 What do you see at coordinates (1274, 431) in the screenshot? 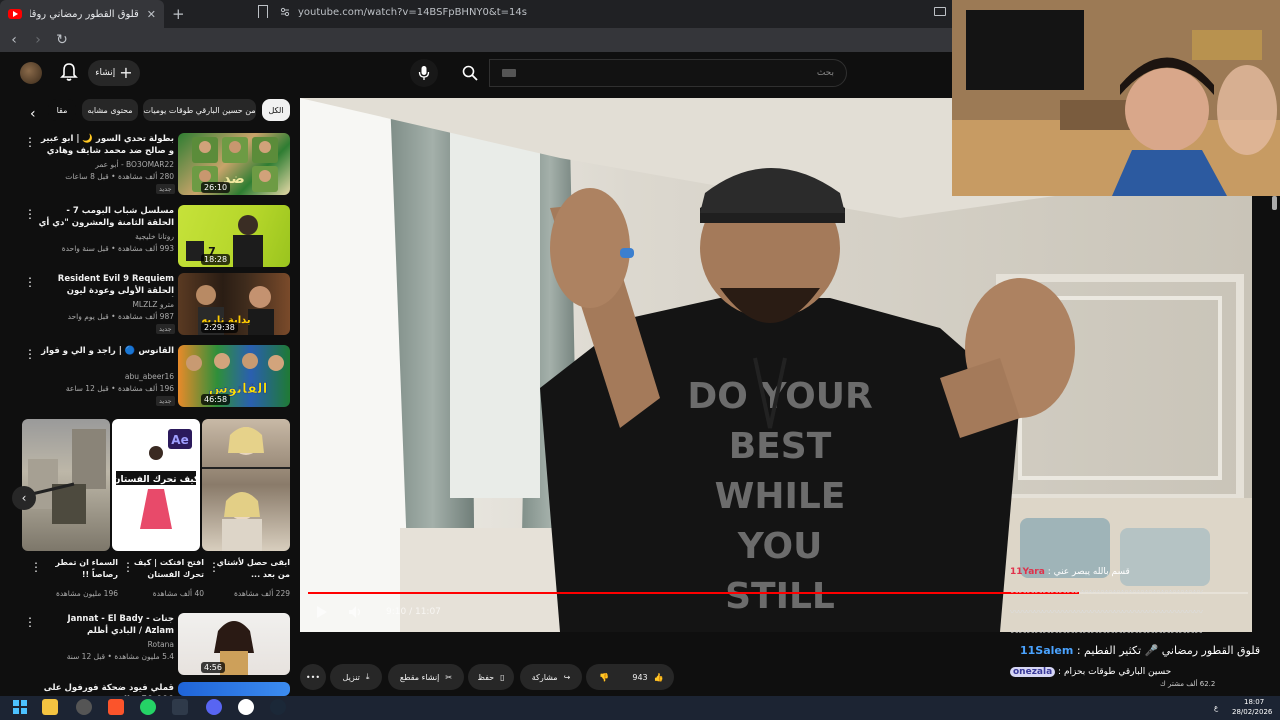
I see `scrollbar` at bounding box center [1274, 431].